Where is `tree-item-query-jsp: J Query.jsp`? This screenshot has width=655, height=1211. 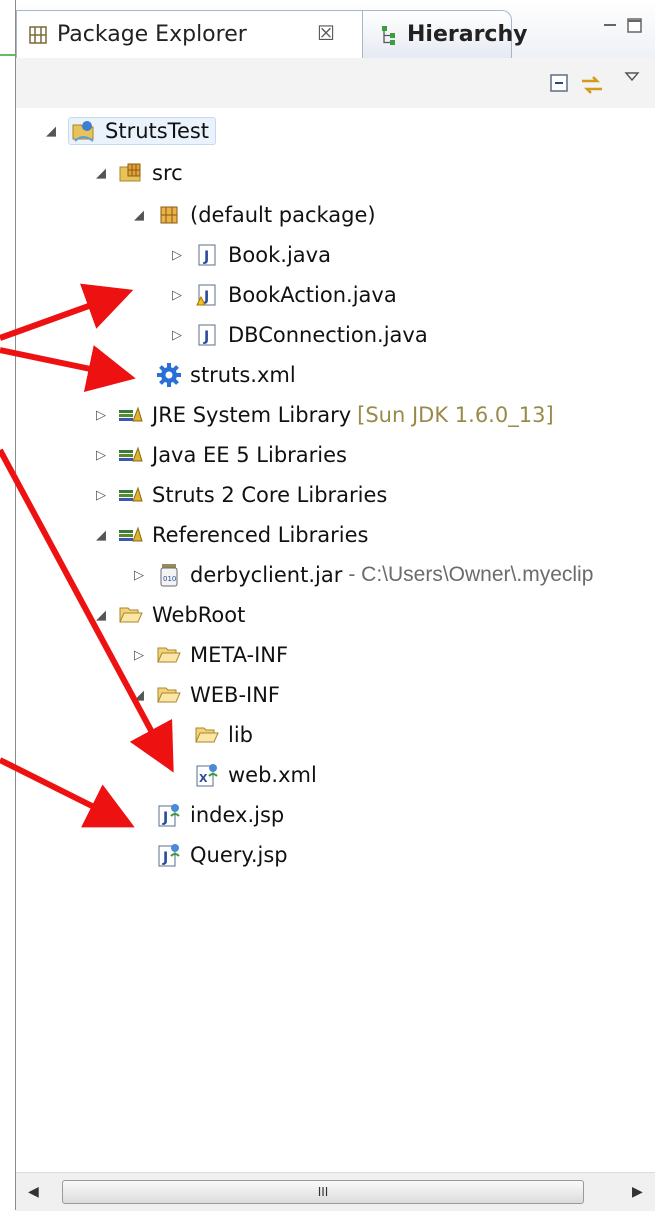
tree-item-query-jsp: J Query.jsp is located at coordinates (222, 855).